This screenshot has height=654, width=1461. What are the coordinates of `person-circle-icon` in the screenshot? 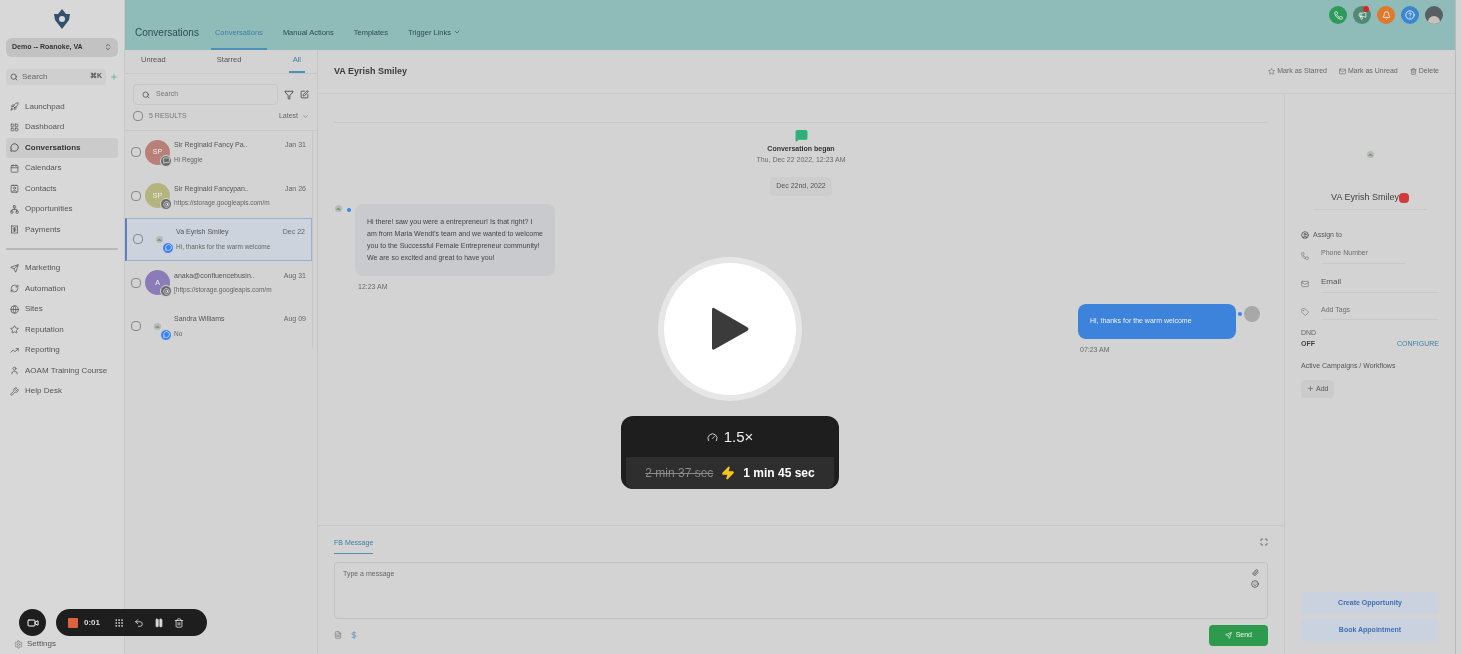 It's located at (1305, 234).